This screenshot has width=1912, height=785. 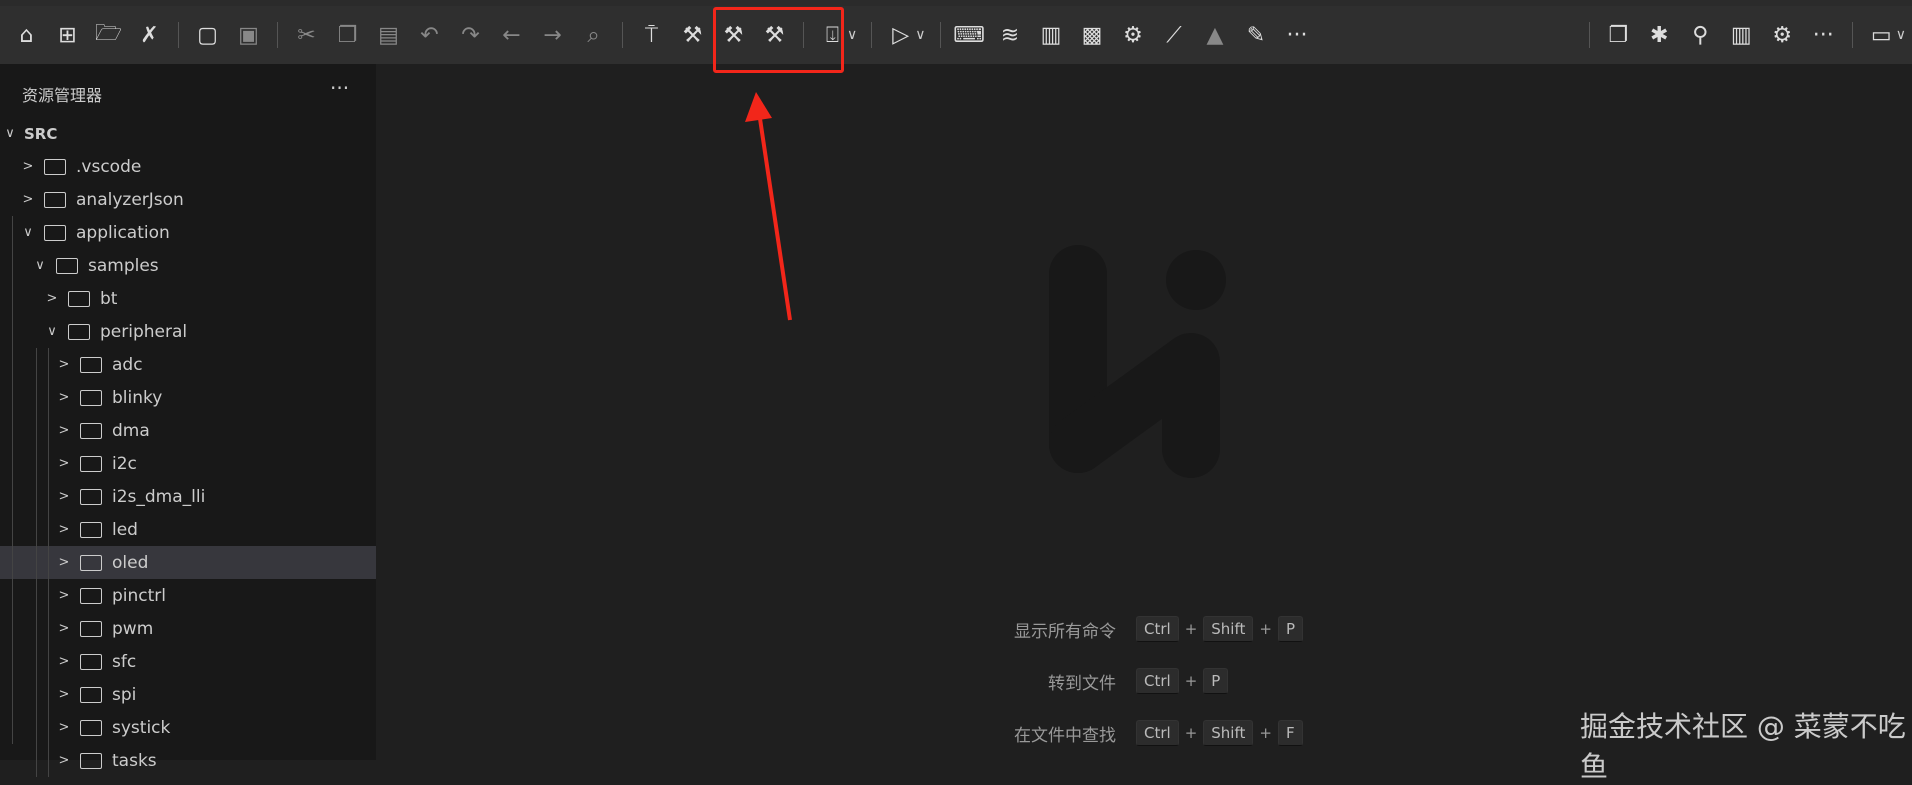 What do you see at coordinates (768, 206) in the screenshot?
I see `annotation-arrow` at bounding box center [768, 206].